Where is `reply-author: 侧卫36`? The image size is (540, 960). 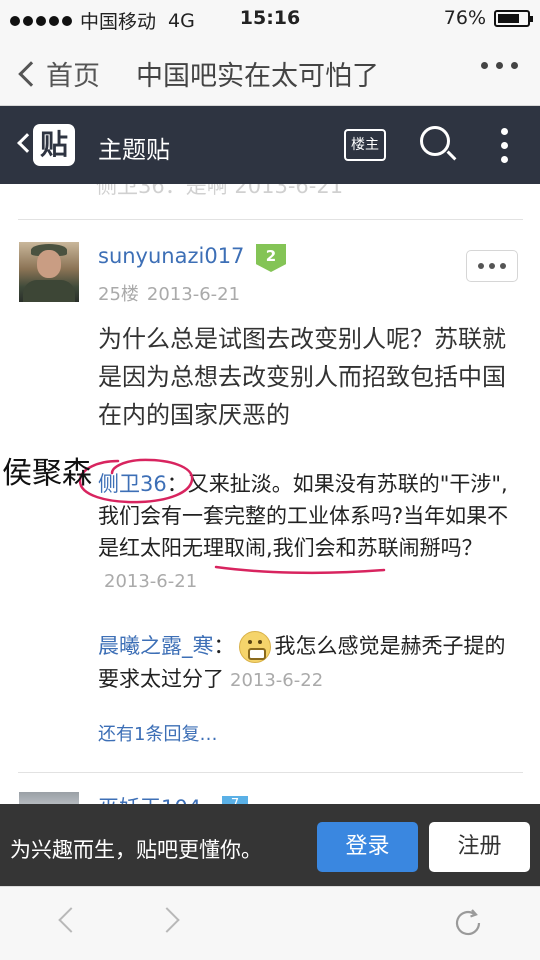
reply-author: 侧卫36 is located at coordinates (132, 484).